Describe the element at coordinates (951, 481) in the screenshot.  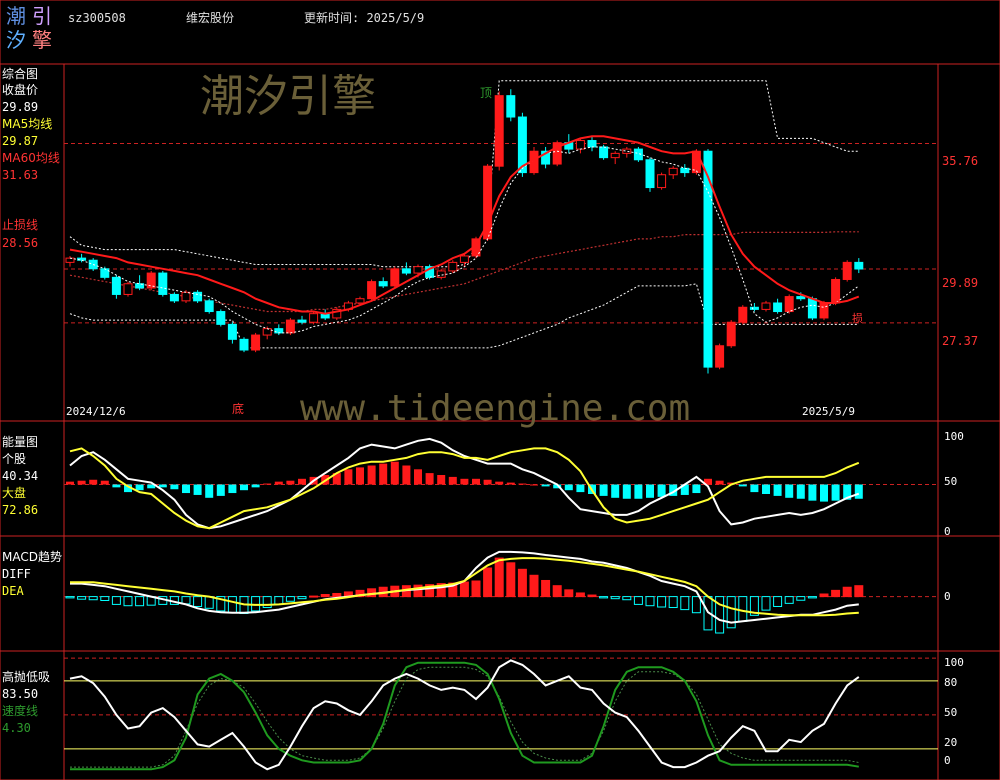
I see `y-tick-energy-50: 50` at that location.